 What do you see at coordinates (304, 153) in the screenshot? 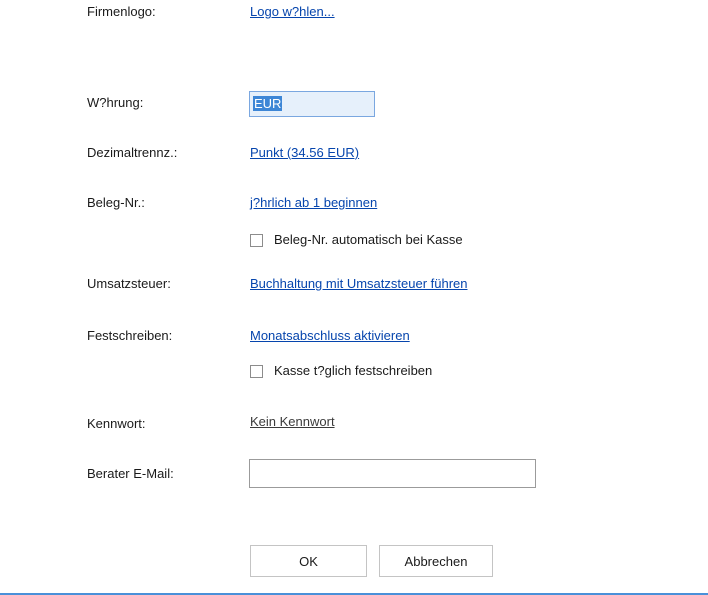
I see `decimal-separator-link: Punkt (34.56 EUR)` at bounding box center [304, 153].